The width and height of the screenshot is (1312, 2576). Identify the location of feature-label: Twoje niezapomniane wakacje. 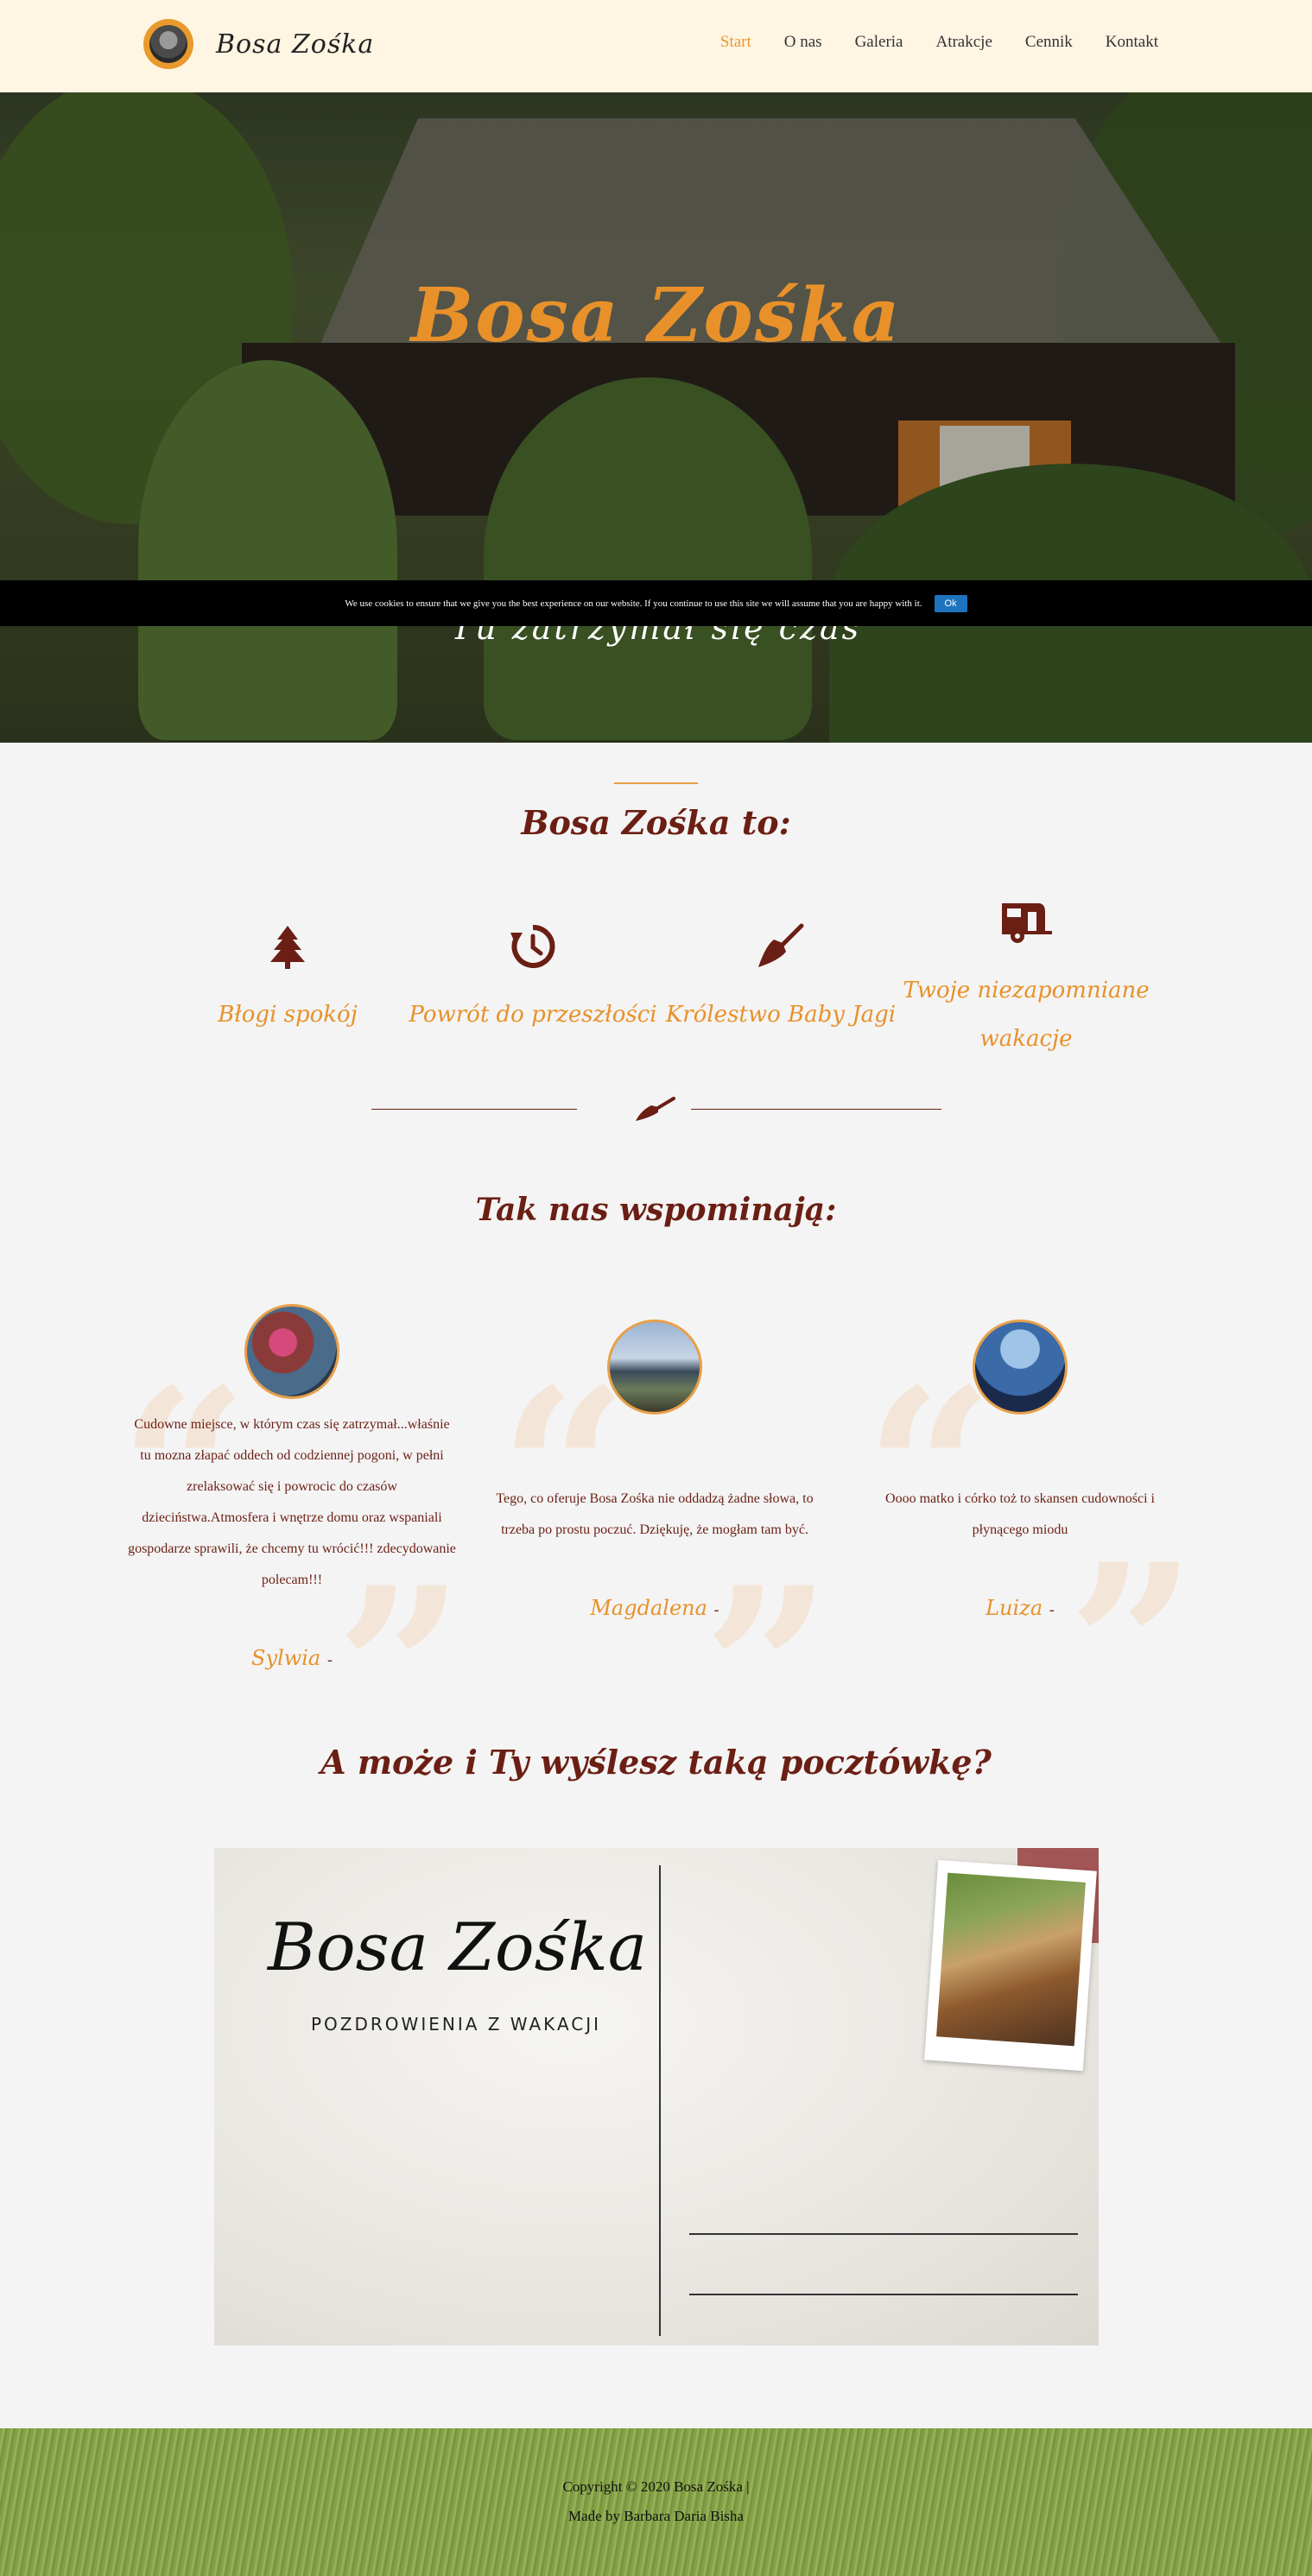
(1026, 1015).